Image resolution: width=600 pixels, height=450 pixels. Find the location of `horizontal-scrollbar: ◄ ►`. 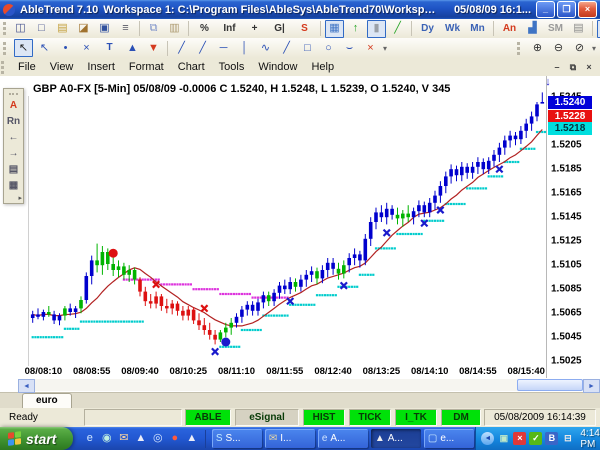

horizontal-scrollbar: ◄ ► is located at coordinates (309, 386).